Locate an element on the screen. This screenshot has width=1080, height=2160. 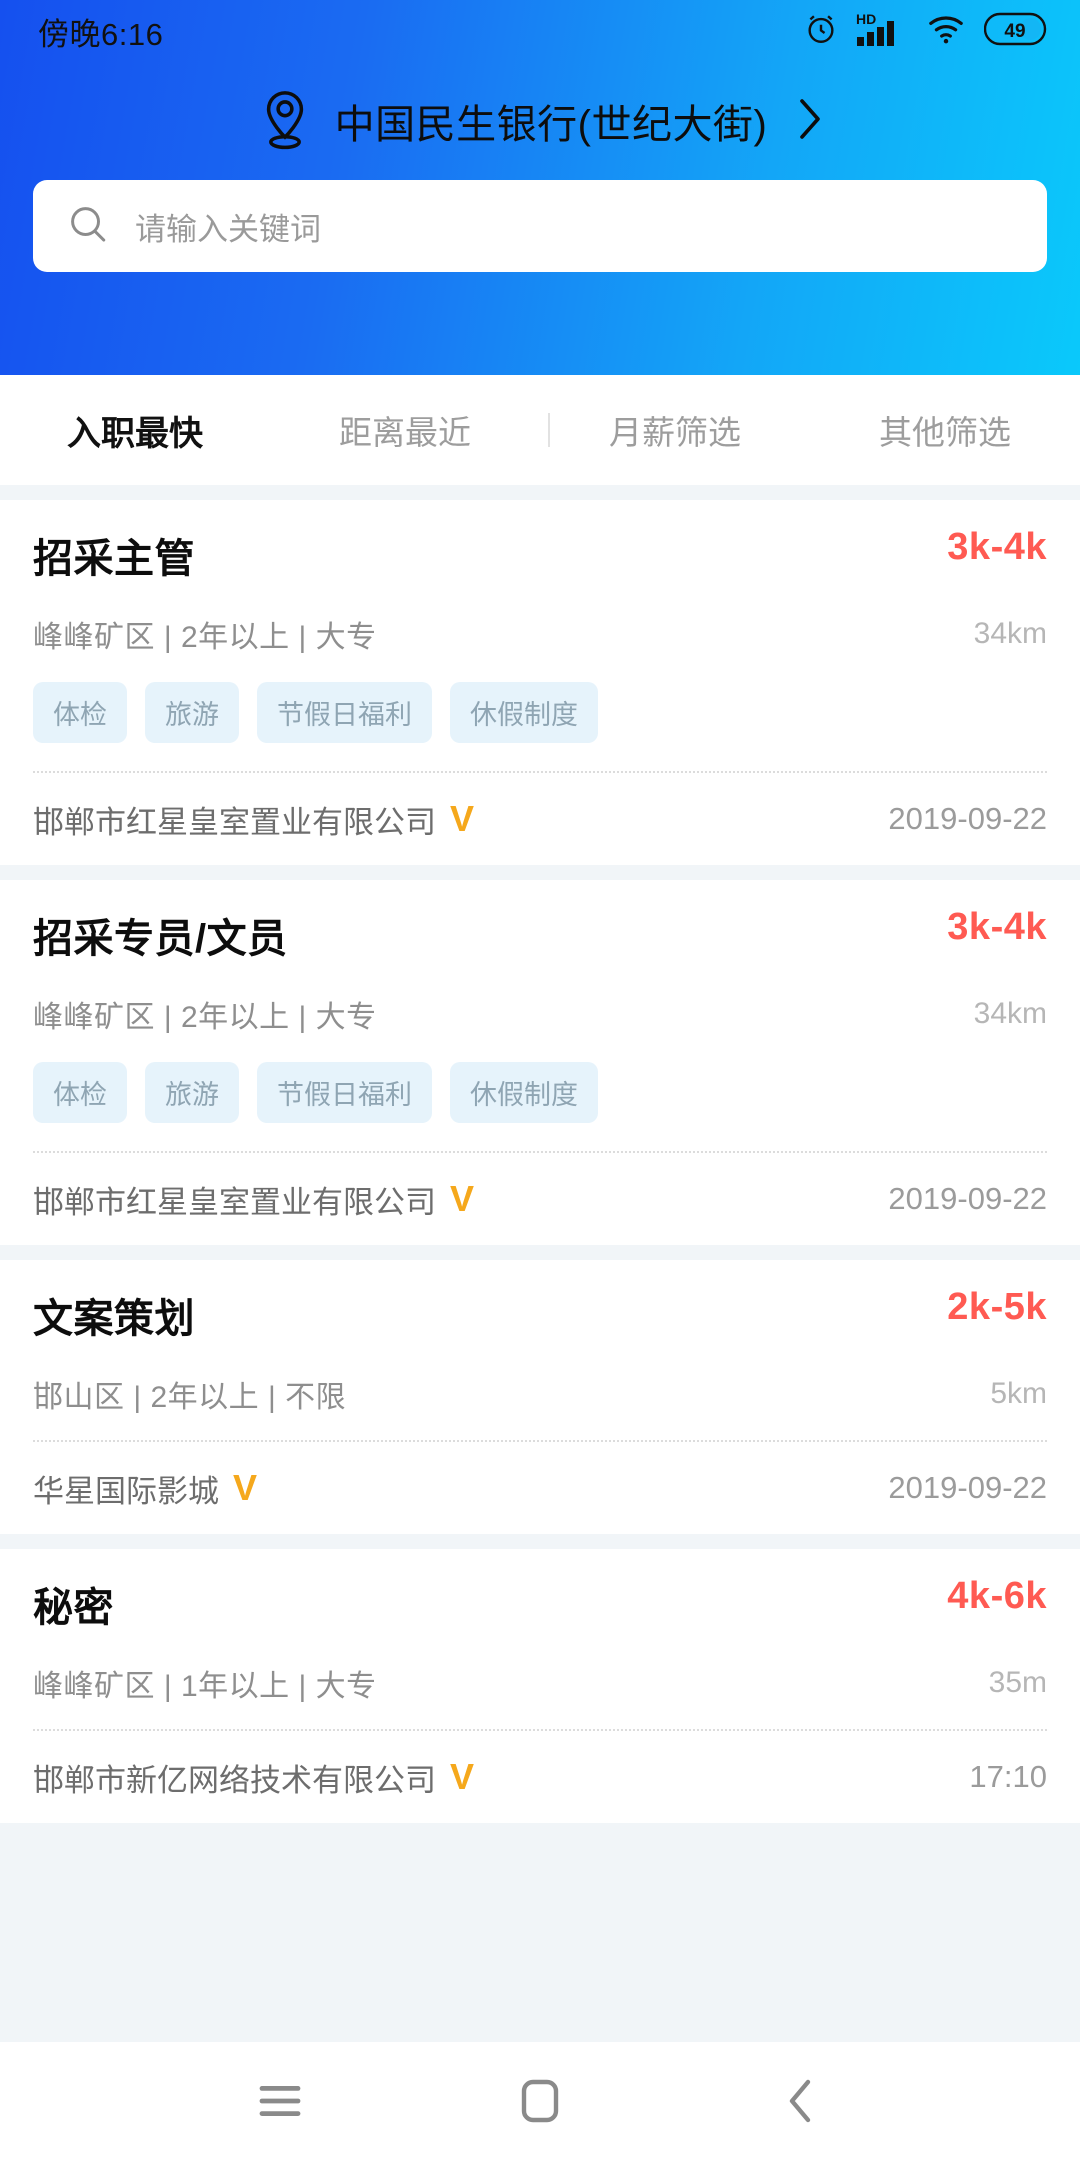
company-info: 华星国际影城 V is located at coordinates (145, 1488).